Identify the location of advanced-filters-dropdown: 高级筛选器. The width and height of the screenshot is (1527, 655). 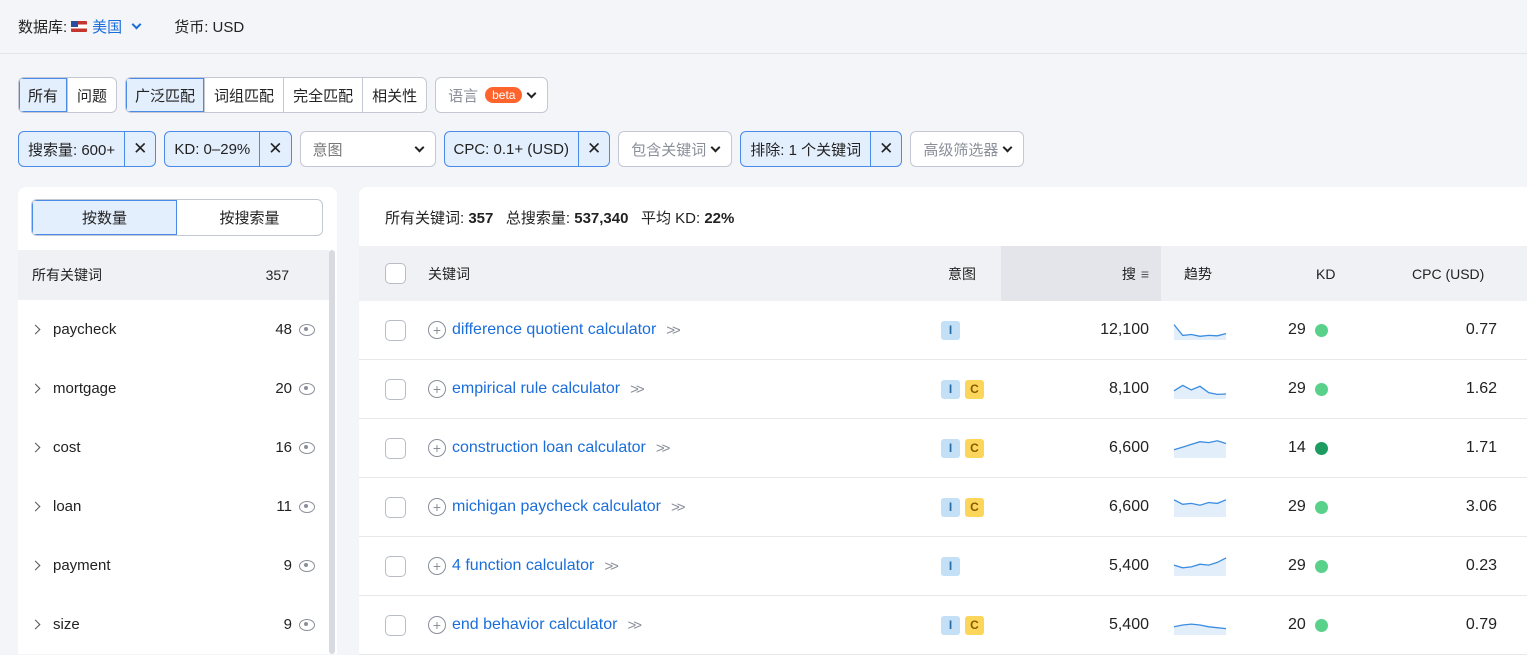
(967, 149).